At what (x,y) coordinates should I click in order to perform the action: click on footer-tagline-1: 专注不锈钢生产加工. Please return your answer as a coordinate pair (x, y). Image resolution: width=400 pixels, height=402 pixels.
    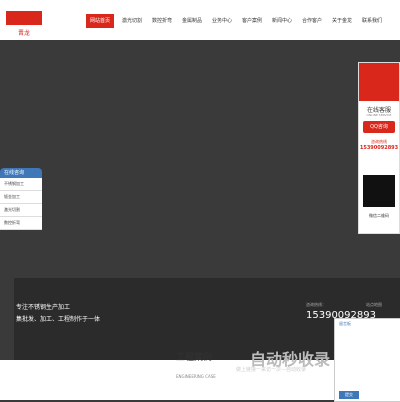
    Looking at the image, I should click on (43, 307).